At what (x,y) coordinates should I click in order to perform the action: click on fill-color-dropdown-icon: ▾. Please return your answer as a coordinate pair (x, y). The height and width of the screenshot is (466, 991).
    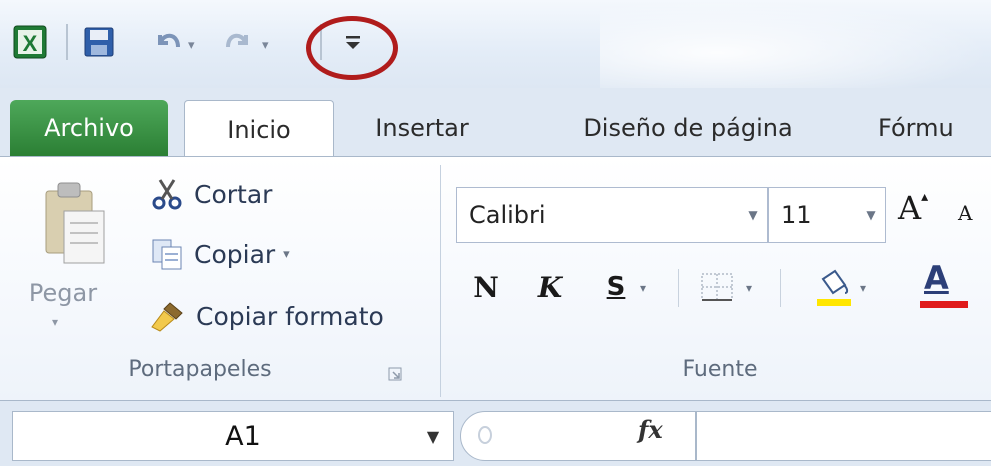
    Looking at the image, I should click on (863, 288).